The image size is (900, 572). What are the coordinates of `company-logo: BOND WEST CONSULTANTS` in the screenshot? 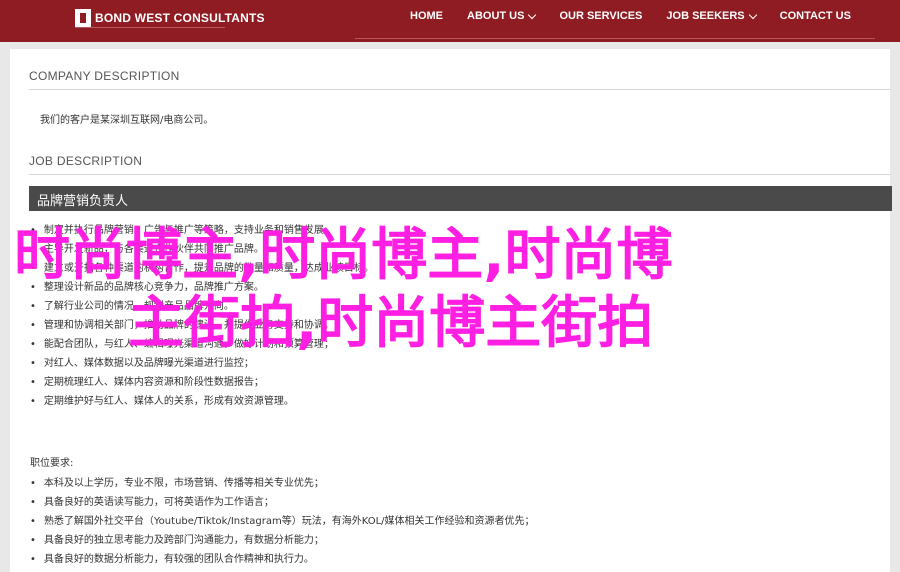 It's located at (170, 18).